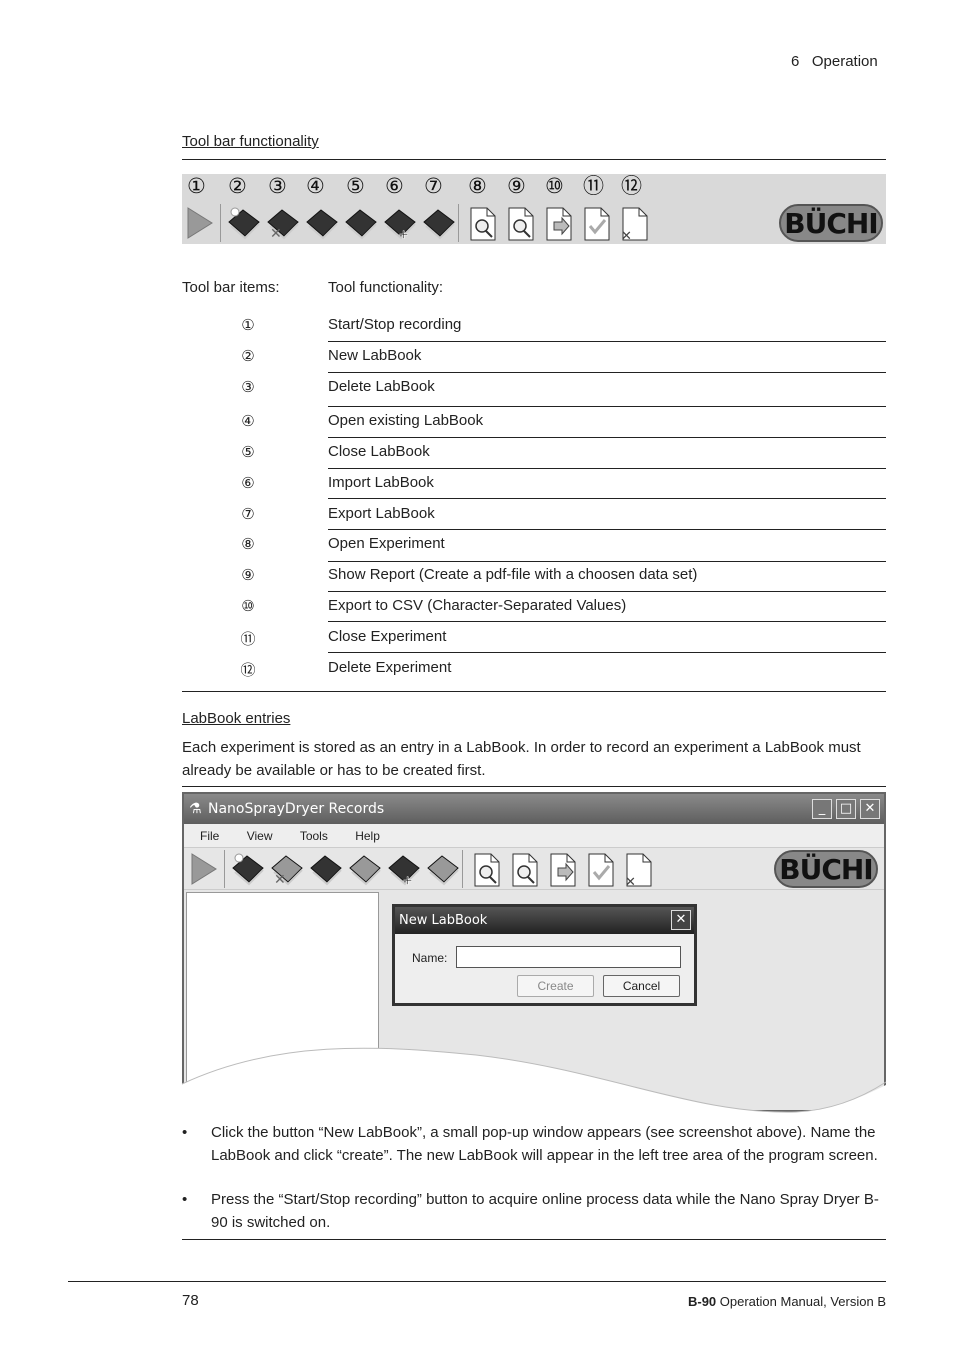 The width and height of the screenshot is (954, 1350). Describe the element at coordinates (631, 186) in the screenshot. I see `callout-number: ⑫` at that location.